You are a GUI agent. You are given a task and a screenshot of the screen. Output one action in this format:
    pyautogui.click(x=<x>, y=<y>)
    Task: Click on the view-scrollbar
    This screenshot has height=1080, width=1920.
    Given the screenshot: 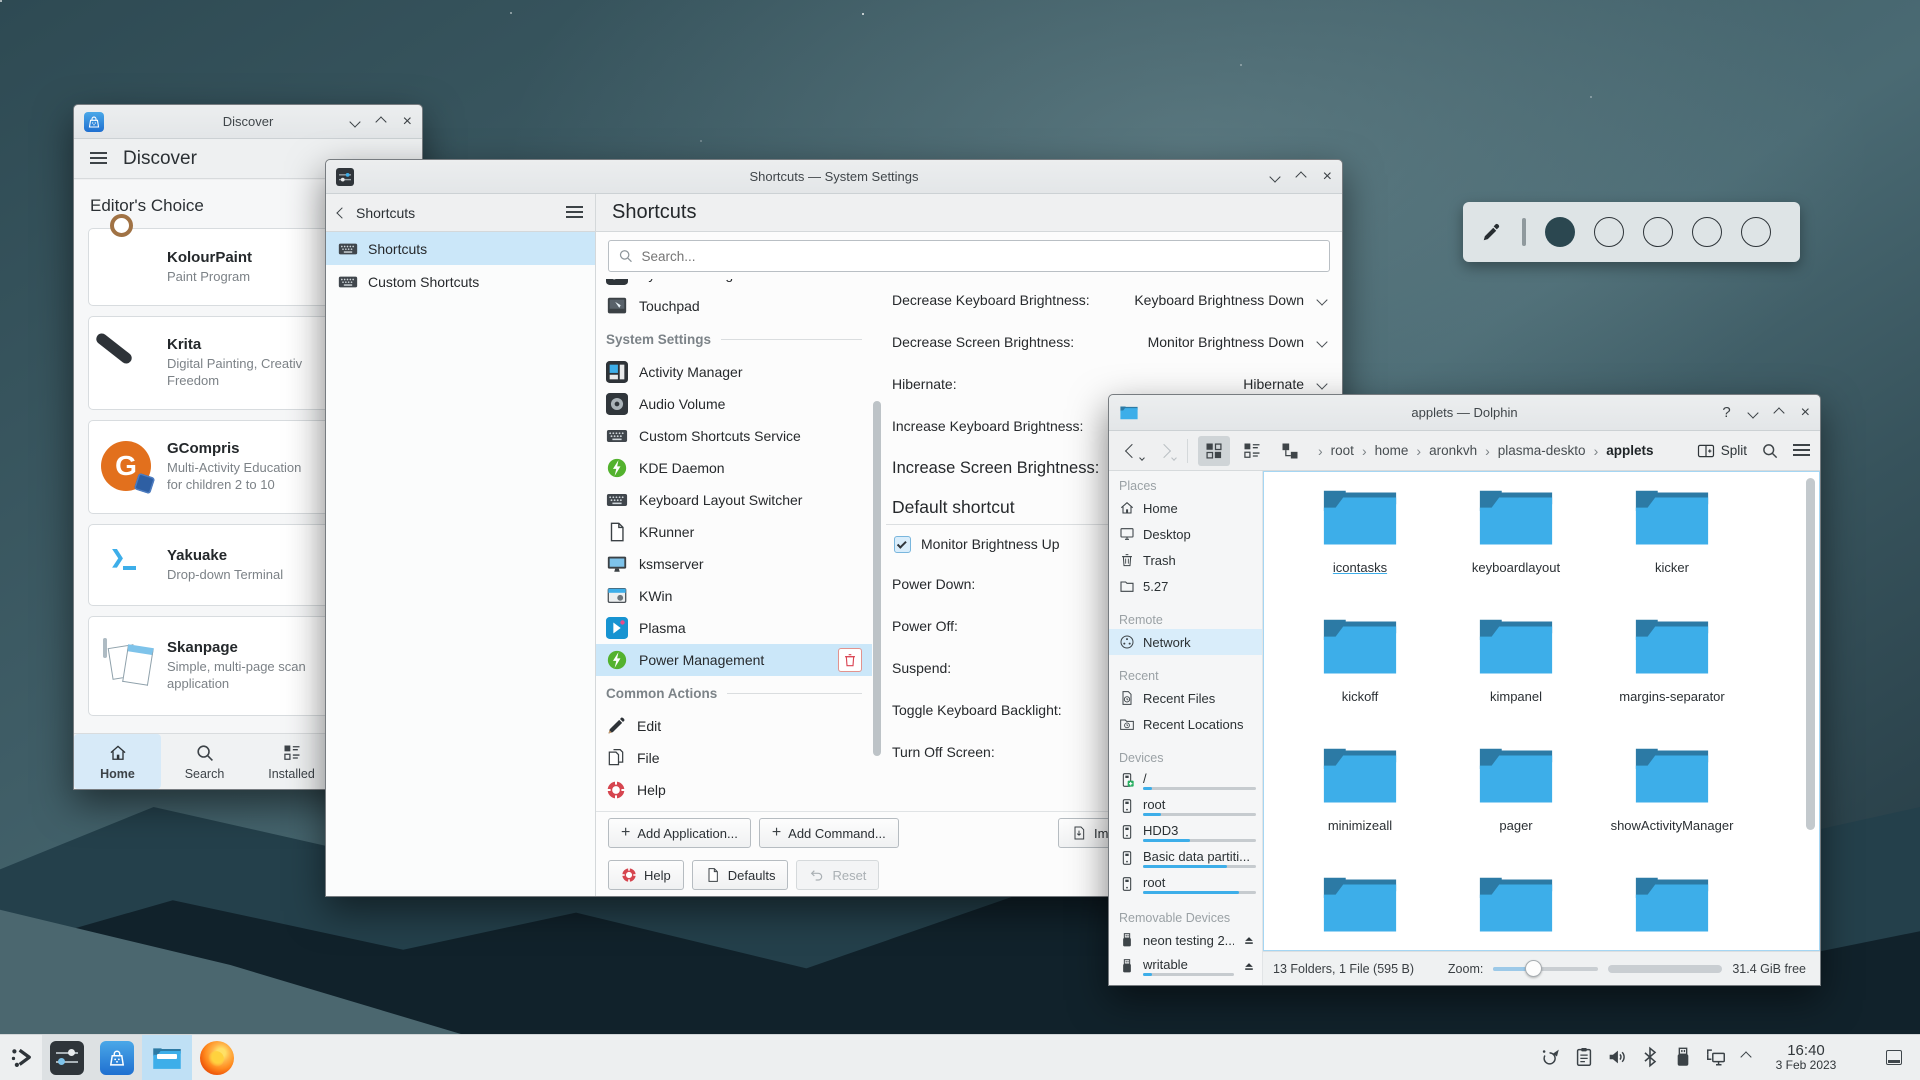 What is the action you would take?
    pyautogui.click(x=1810, y=654)
    